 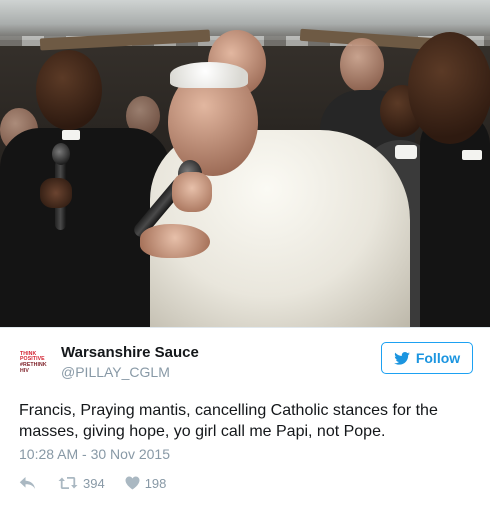 I want to click on tweet-actions: 394 198, so click(x=92, y=483).